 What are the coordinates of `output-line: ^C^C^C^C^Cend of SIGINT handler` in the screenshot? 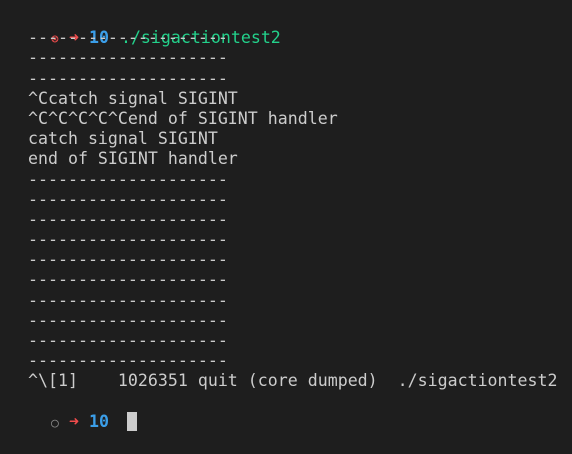 It's located at (183, 118).